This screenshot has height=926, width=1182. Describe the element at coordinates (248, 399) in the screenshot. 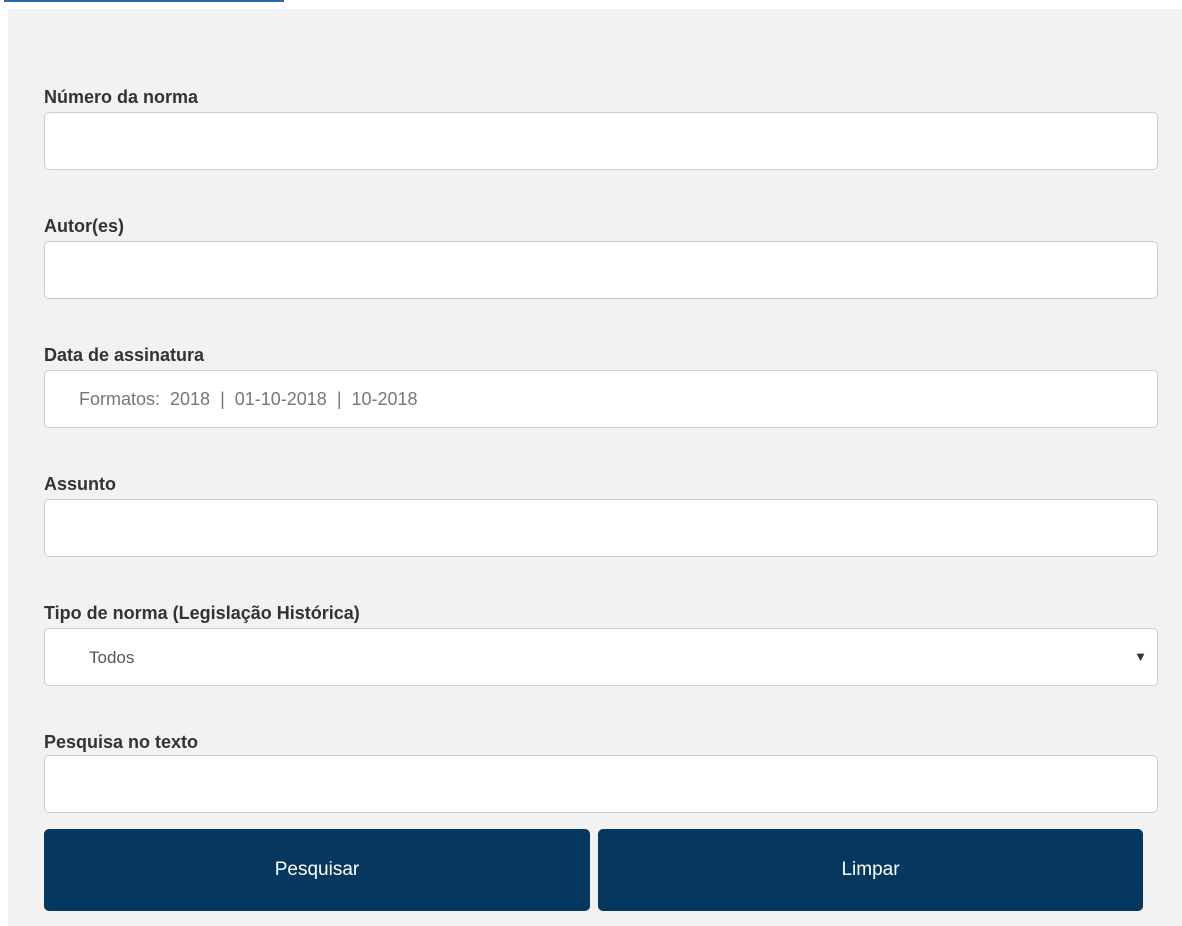

I see `data-assinatura-placeholder: Formatos: 2018 | 01-10-2018 | 10-2018` at that location.